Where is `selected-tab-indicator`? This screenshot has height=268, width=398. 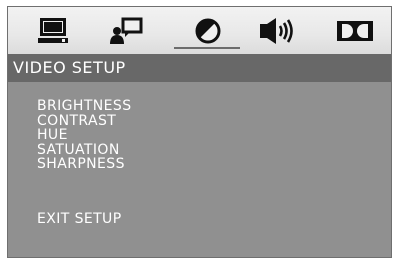 selected-tab-indicator is located at coordinates (207, 48).